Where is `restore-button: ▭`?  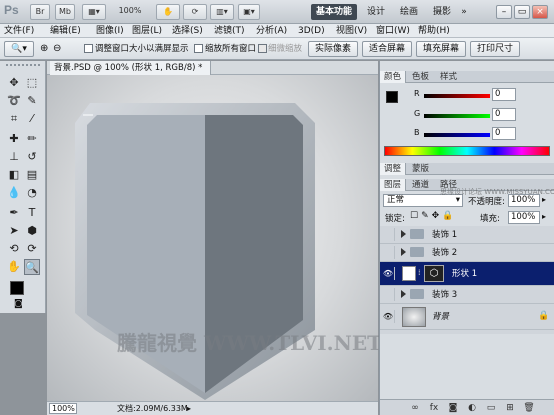
restore-button: ▭ is located at coordinates (522, 12).